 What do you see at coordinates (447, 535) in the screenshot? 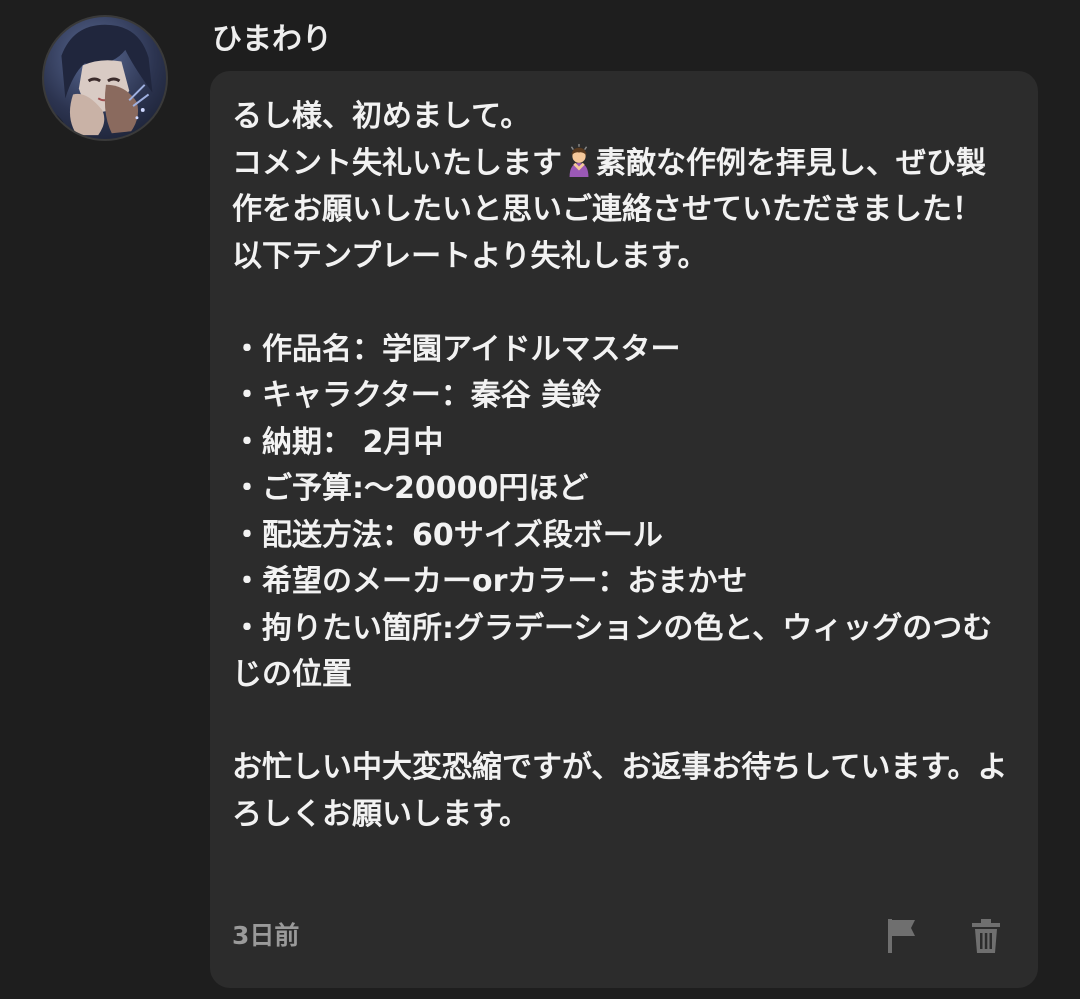
I see `message-line: ・配送方法：60サイズ段ボール` at bounding box center [447, 535].